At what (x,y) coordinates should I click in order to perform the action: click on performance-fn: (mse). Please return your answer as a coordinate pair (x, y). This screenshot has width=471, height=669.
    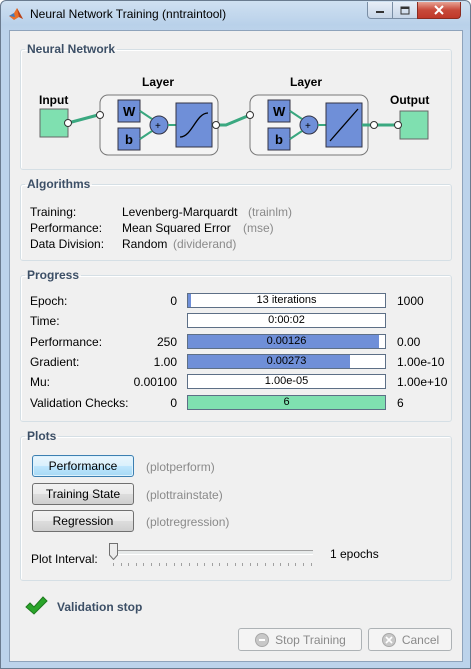
    Looking at the image, I should click on (258, 228).